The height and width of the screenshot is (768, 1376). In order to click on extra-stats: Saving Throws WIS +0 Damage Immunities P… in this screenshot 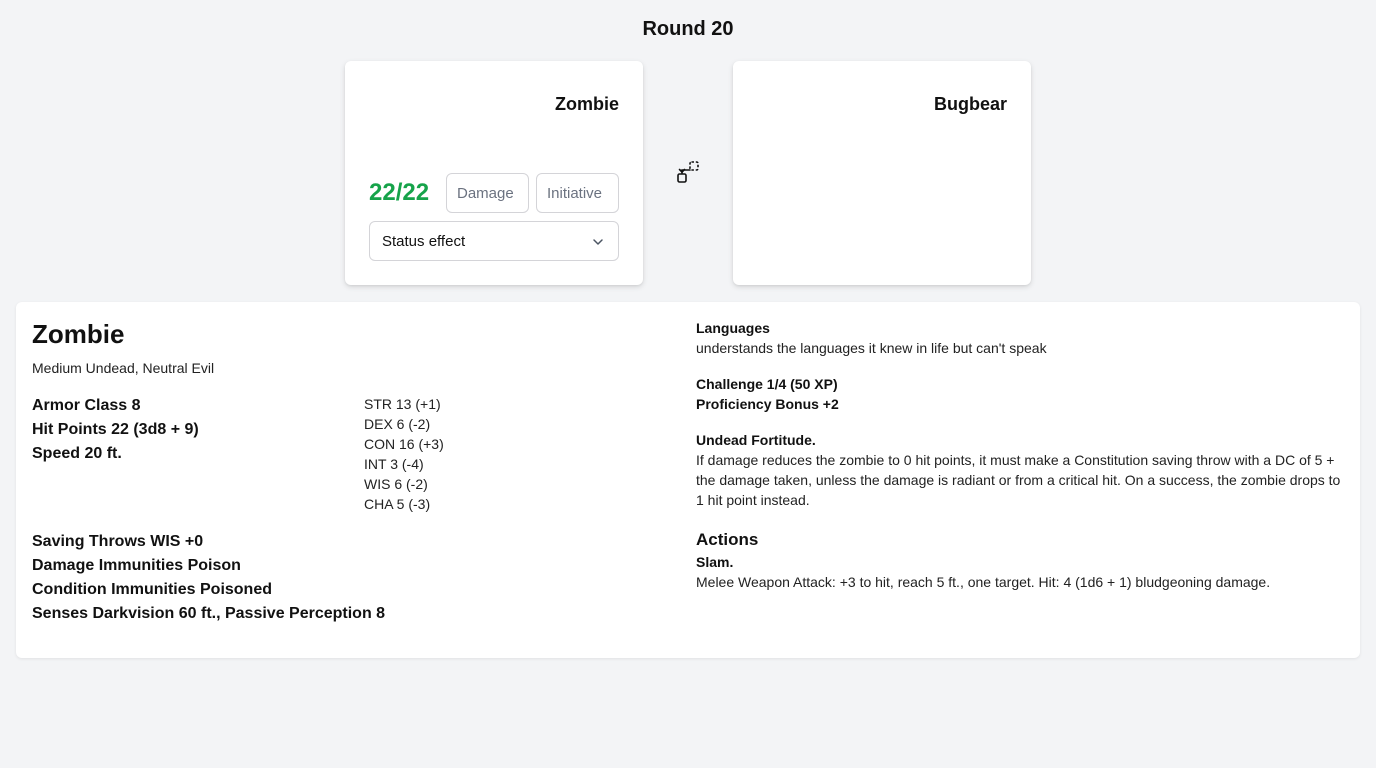, I will do `click(208, 578)`.